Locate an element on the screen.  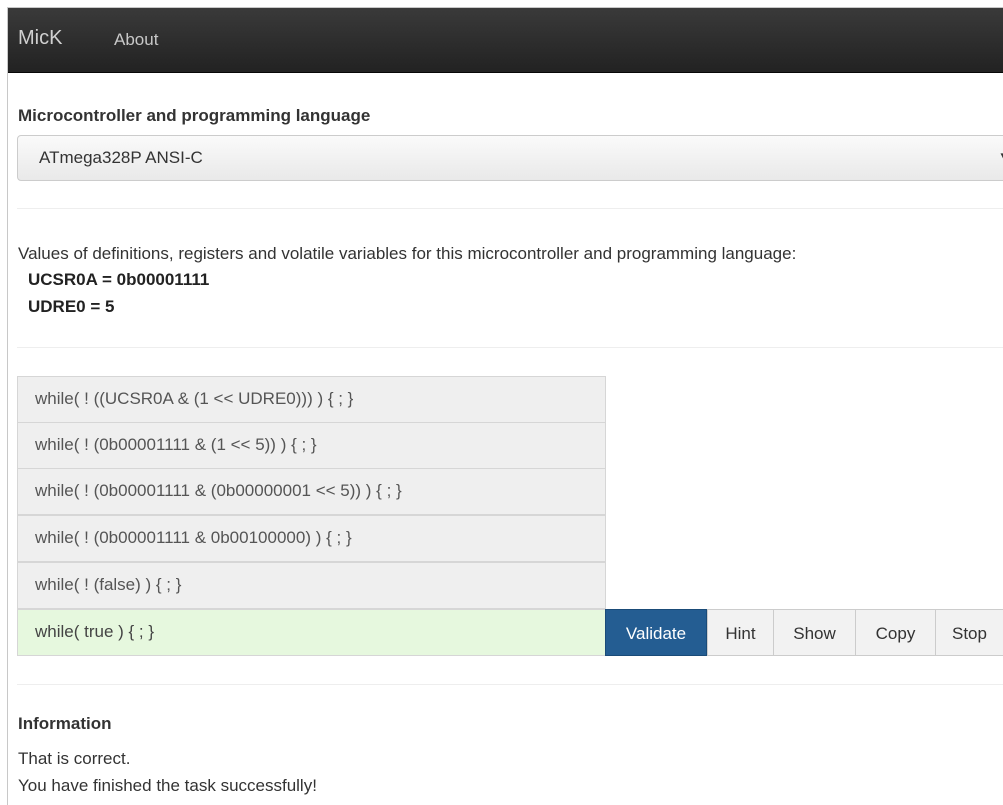
stop-button: Stop is located at coordinates (969, 632).